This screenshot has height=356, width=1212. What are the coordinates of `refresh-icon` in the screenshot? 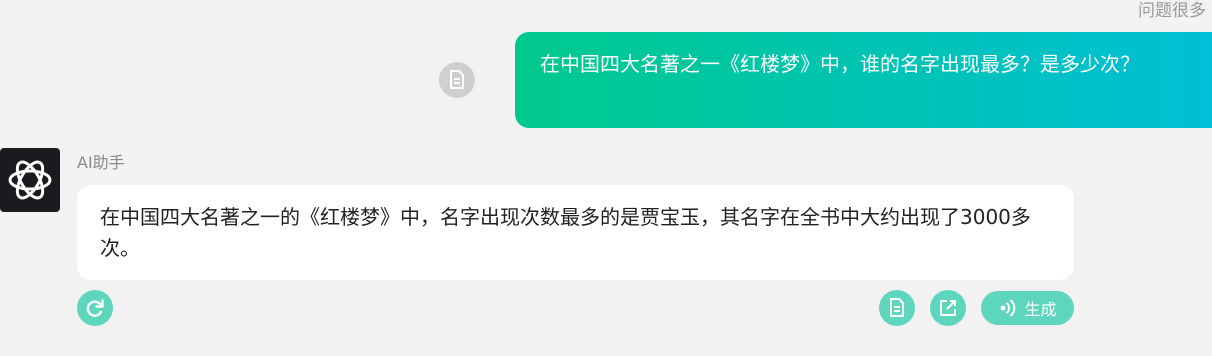 It's located at (95, 308).